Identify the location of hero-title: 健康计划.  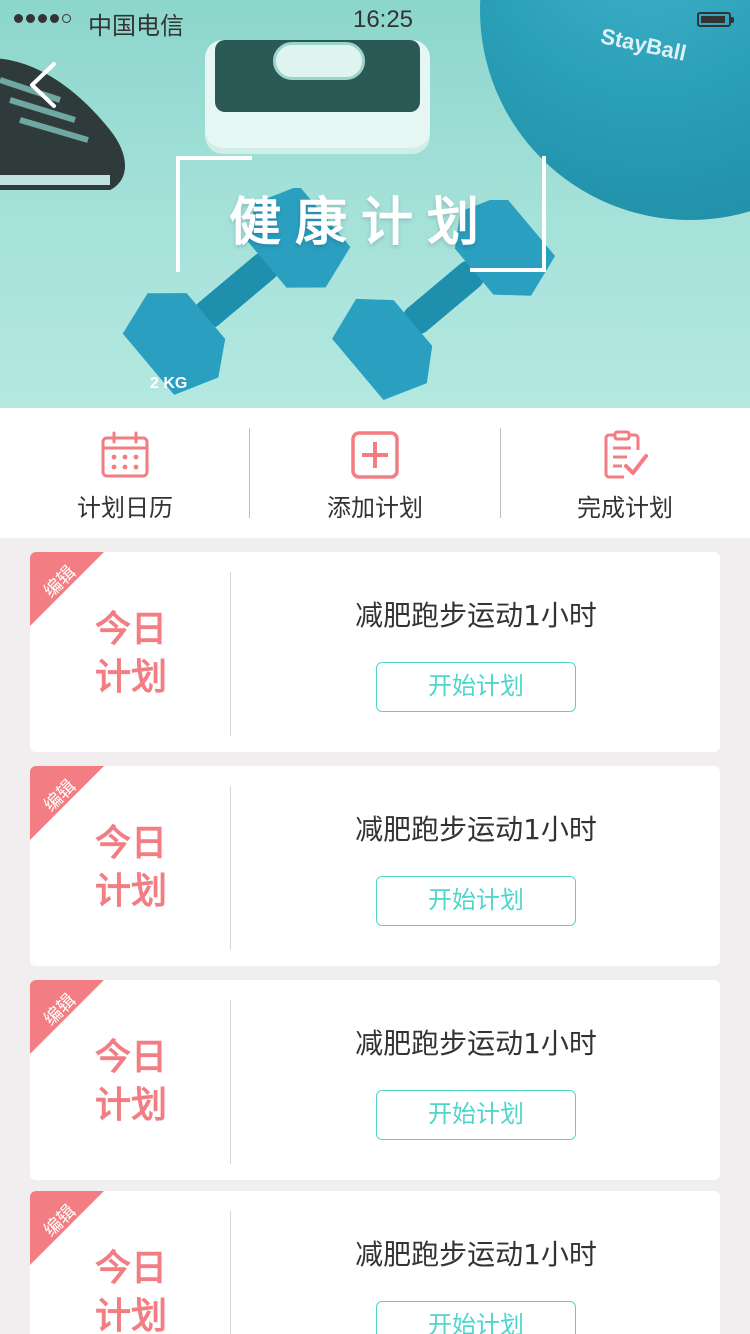
(360, 223).